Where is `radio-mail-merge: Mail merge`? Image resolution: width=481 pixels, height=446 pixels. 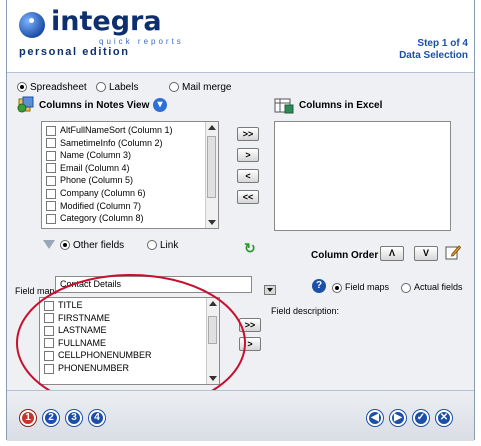
radio-mail-merge: Mail merge is located at coordinates (200, 87).